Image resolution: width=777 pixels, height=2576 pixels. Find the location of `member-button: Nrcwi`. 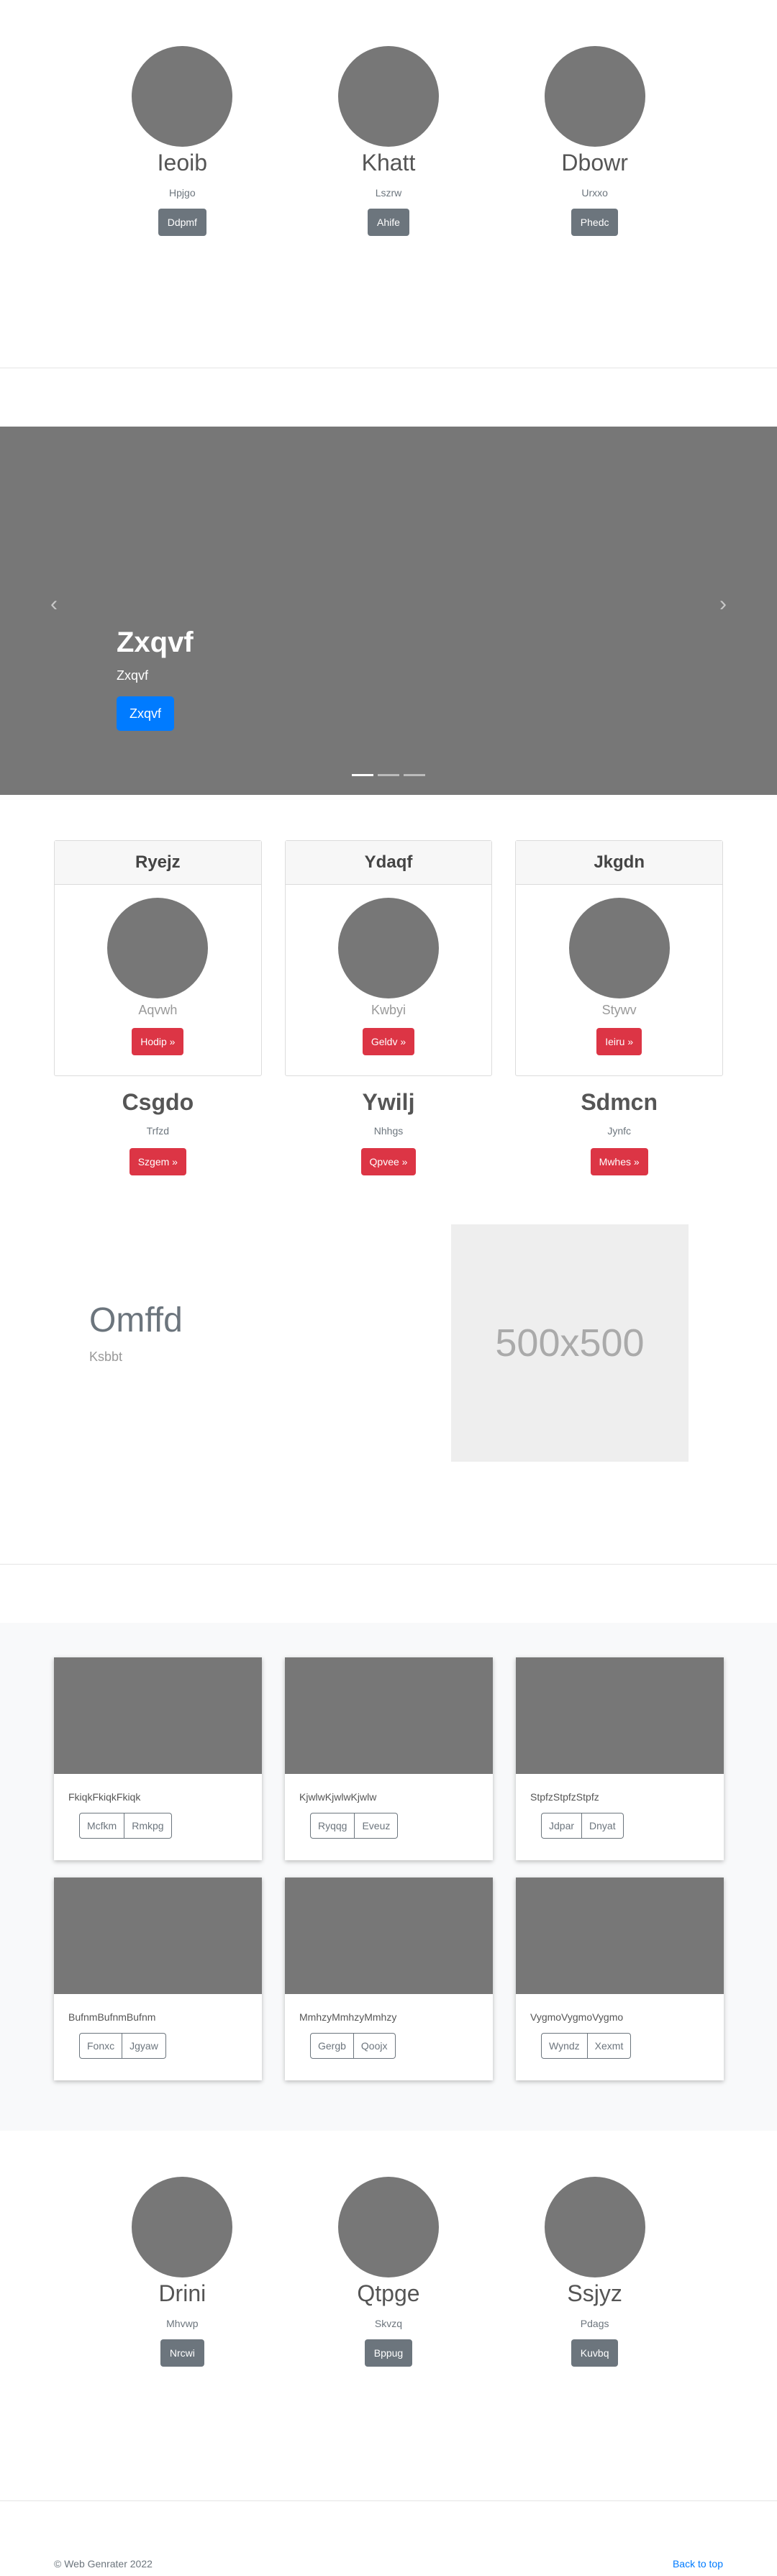

member-button: Nrcwi is located at coordinates (182, 2353).